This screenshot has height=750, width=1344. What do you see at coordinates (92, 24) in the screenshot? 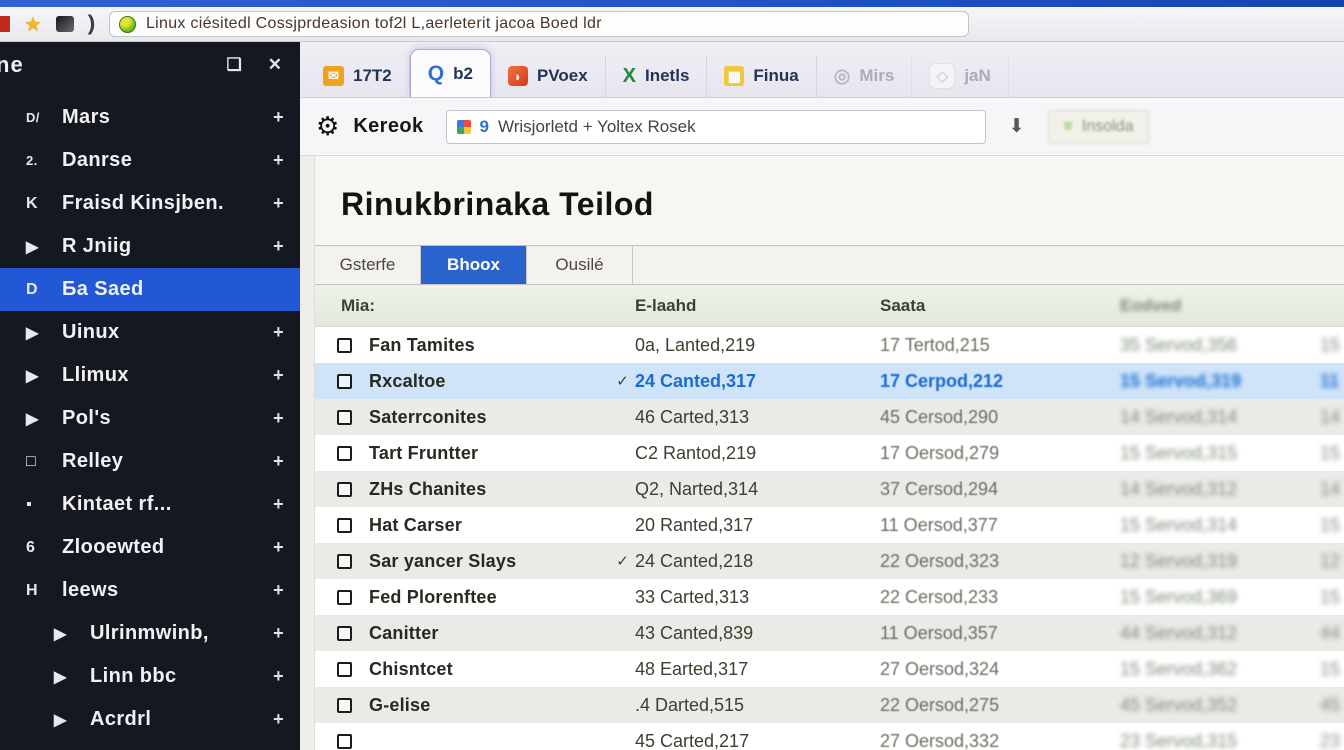
I see `refresh-icon: )` at bounding box center [92, 24].